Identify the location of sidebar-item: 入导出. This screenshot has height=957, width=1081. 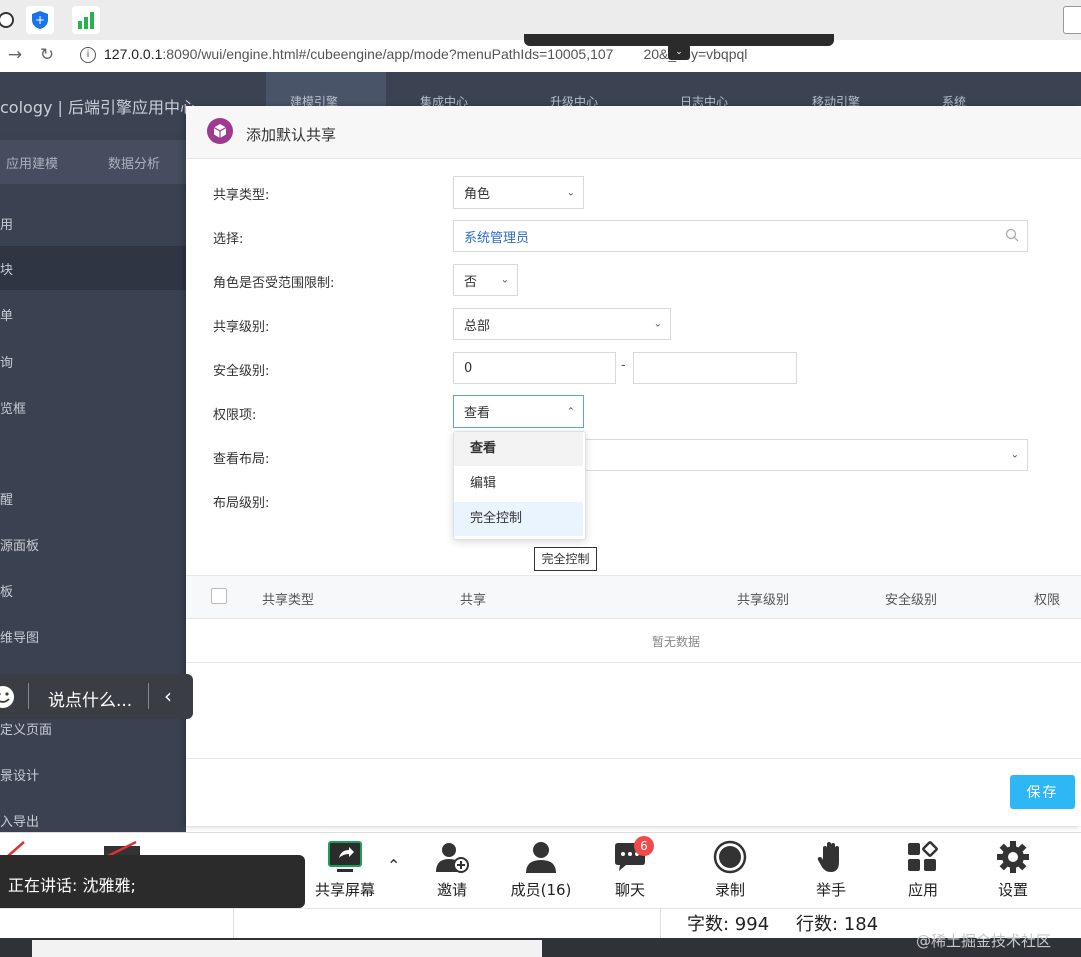
(19, 820).